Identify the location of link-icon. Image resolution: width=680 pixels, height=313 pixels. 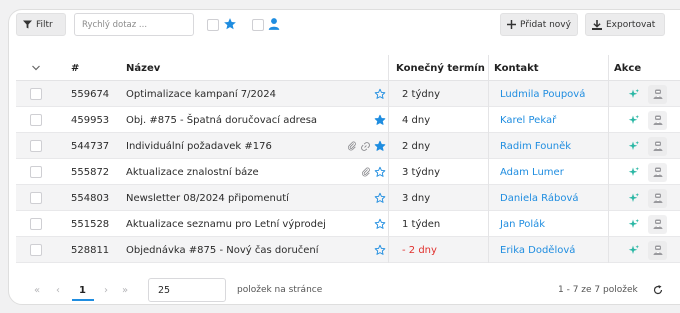
(365, 146).